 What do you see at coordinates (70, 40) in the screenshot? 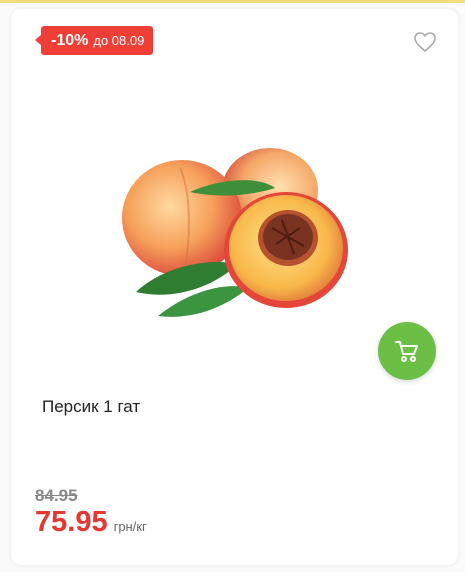
I see `discount-percent: -10%` at bounding box center [70, 40].